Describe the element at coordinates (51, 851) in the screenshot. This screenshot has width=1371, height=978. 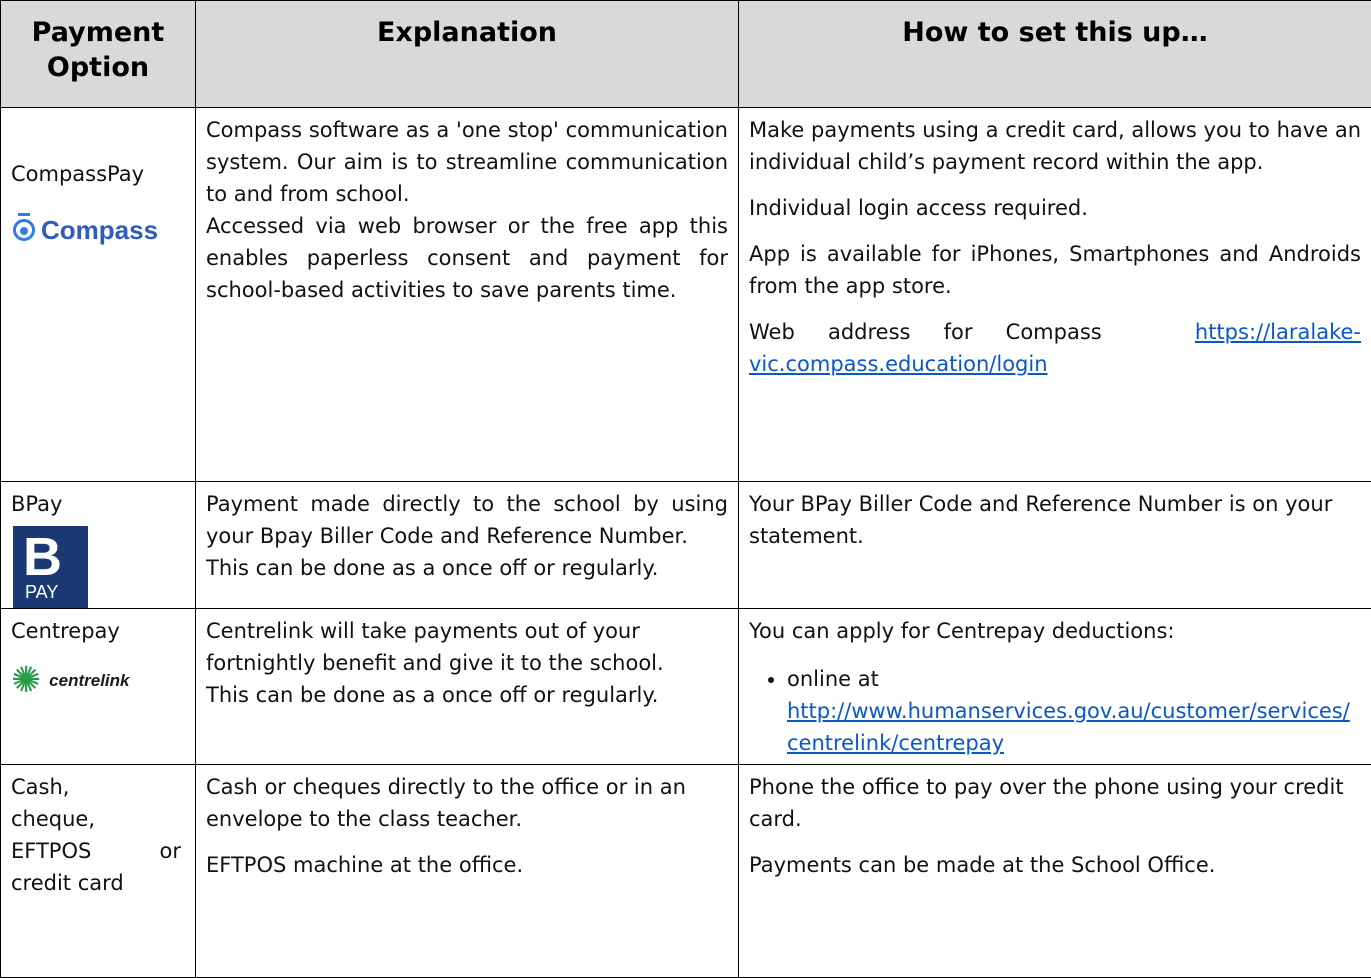
I see `option-line: EFTPOS` at that location.